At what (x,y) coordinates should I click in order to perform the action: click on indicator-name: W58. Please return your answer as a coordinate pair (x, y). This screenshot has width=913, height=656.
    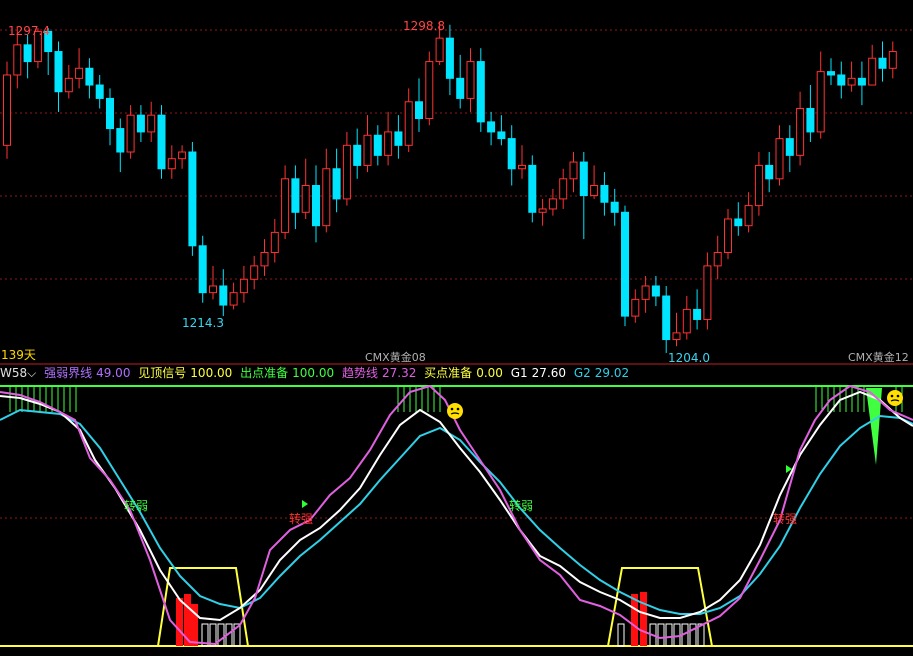
    Looking at the image, I should click on (13, 373).